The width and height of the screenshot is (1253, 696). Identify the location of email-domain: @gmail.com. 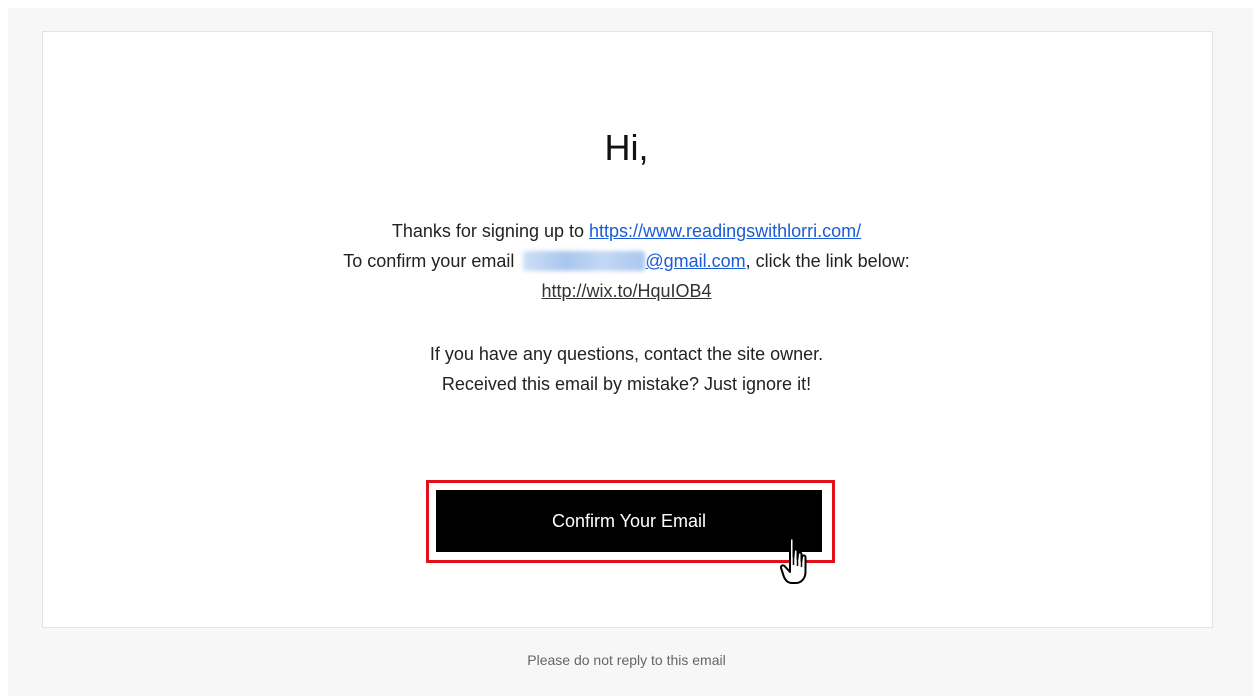
(695, 261).